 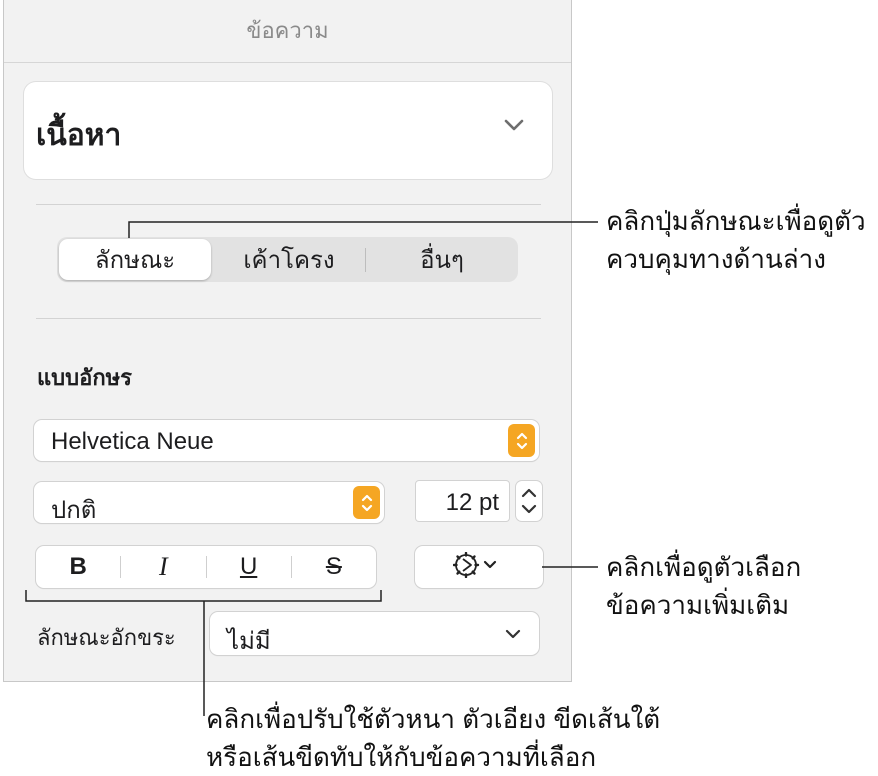 What do you see at coordinates (704, 567) in the screenshot?
I see `callout-gear-line-1: คลิกเพื่อดูตัวเลือก` at bounding box center [704, 567].